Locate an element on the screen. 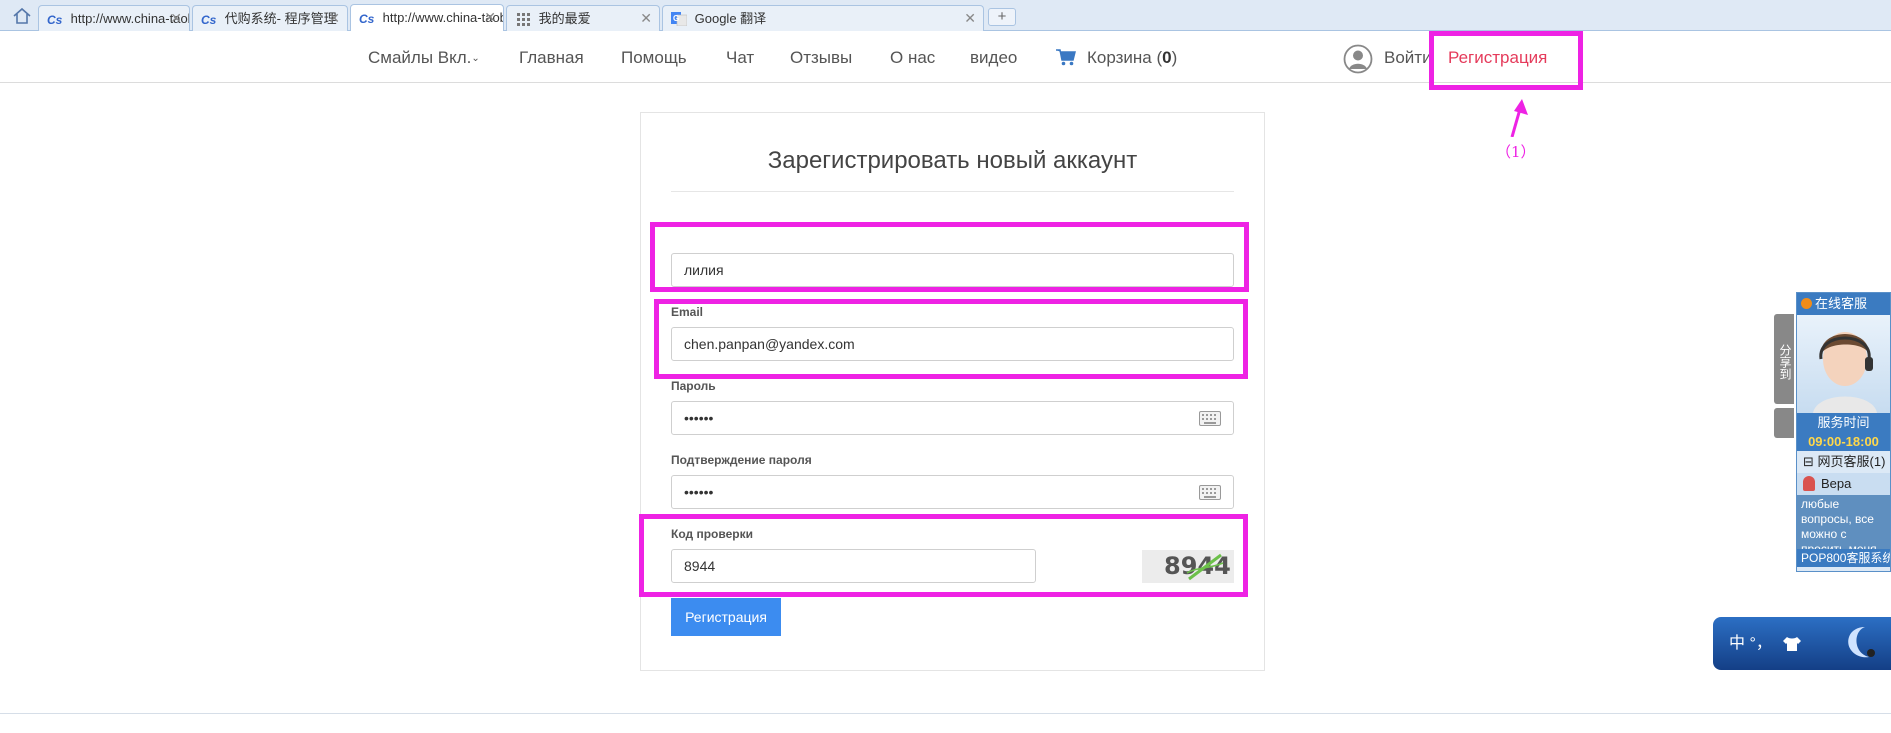 This screenshot has height=733, width=1891. ime-label: 中 °， is located at coordinates (1750, 643).